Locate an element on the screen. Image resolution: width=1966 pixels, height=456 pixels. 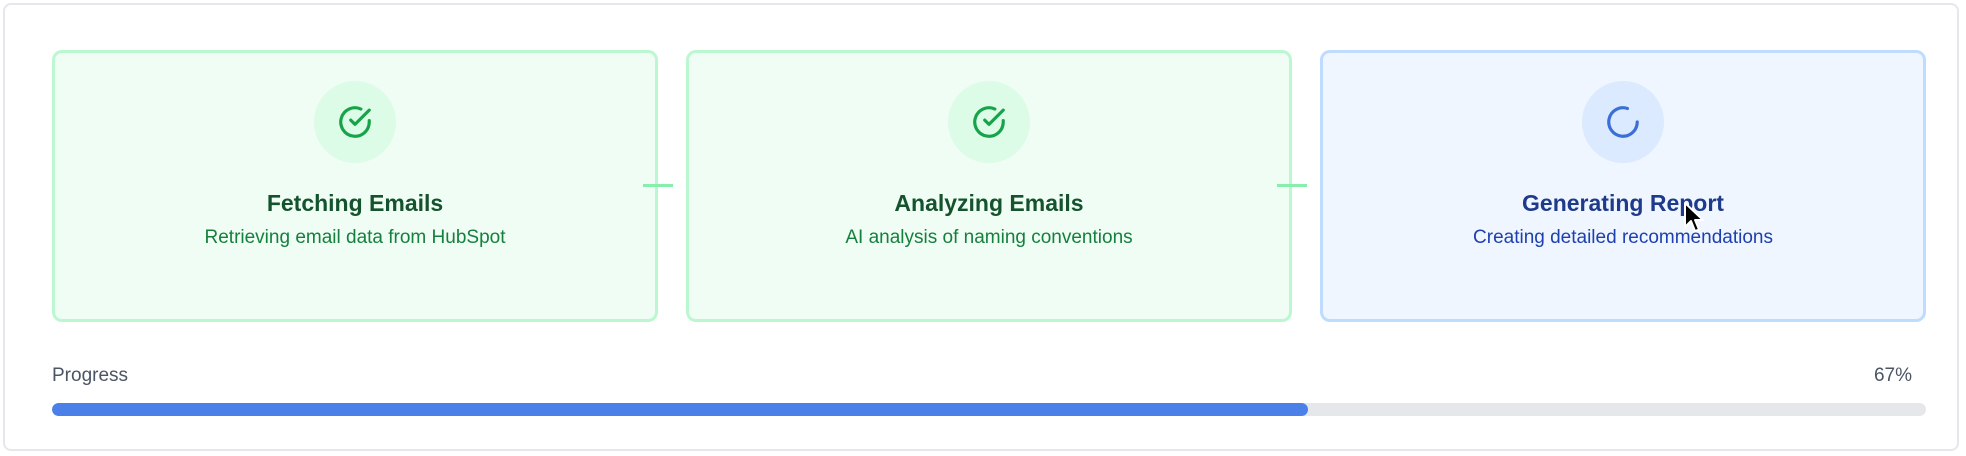
step-title: Fetching Emails is located at coordinates (355, 203).